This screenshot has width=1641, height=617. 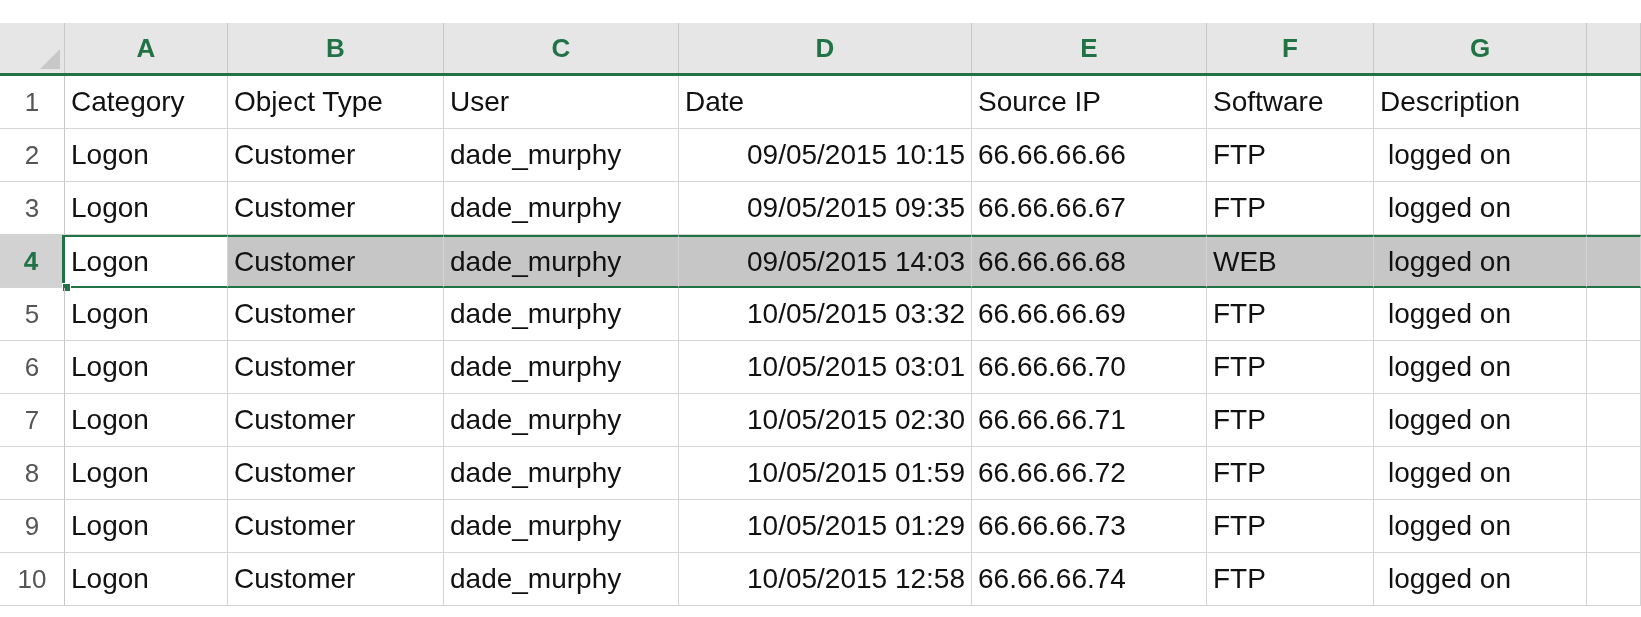 I want to click on table-cell: 10/05/2015 01:29, so click(x=825, y=526).